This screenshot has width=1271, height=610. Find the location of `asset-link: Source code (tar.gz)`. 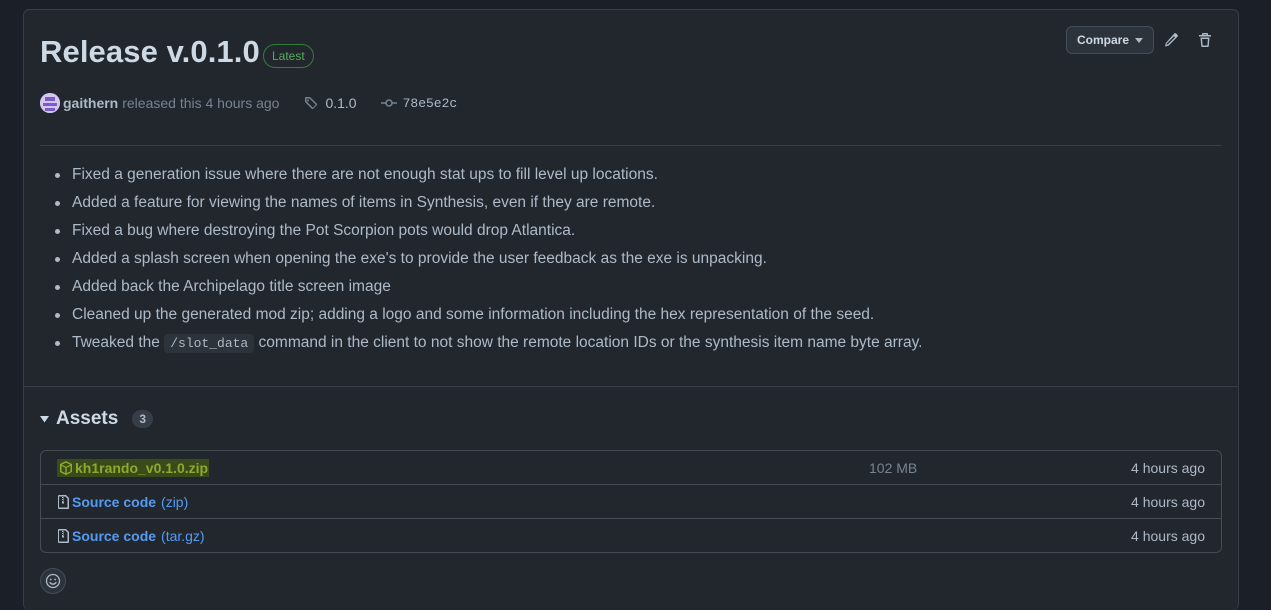

asset-link: Source code (tar.gz) is located at coordinates (131, 536).